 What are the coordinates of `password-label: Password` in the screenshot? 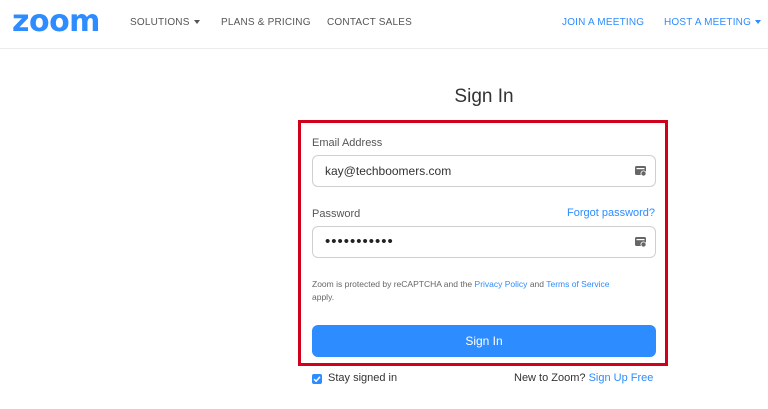 It's located at (336, 214).